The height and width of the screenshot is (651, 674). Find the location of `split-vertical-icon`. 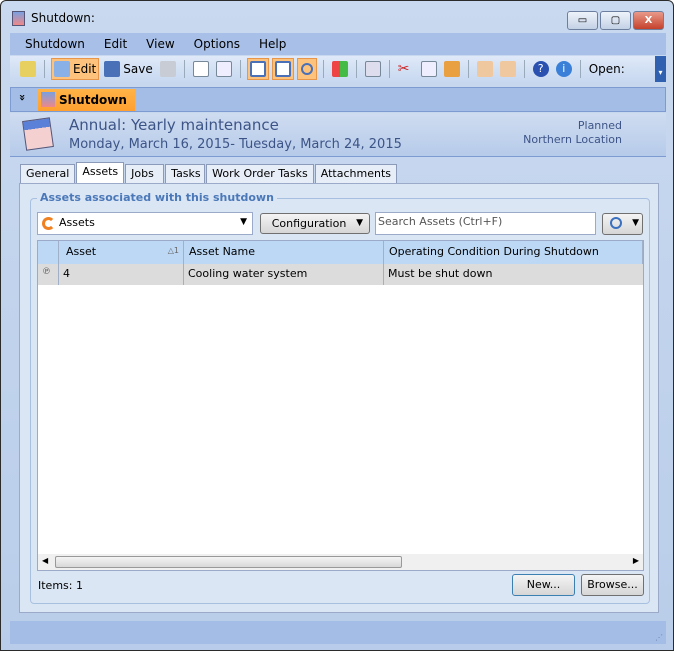

split-vertical-icon is located at coordinates (257, 69).